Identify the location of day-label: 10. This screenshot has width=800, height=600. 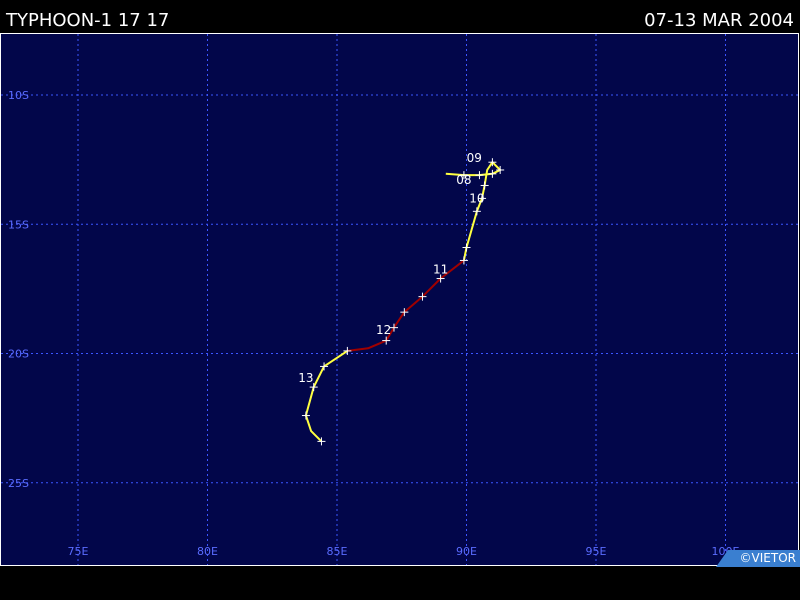
(476, 198).